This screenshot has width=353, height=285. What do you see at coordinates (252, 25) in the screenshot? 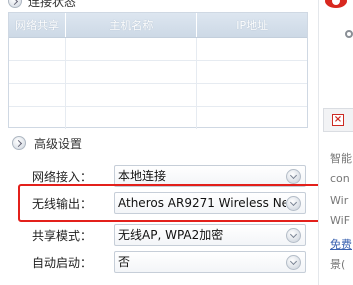
I see `column-header-ip-address: IP地址` at bounding box center [252, 25].